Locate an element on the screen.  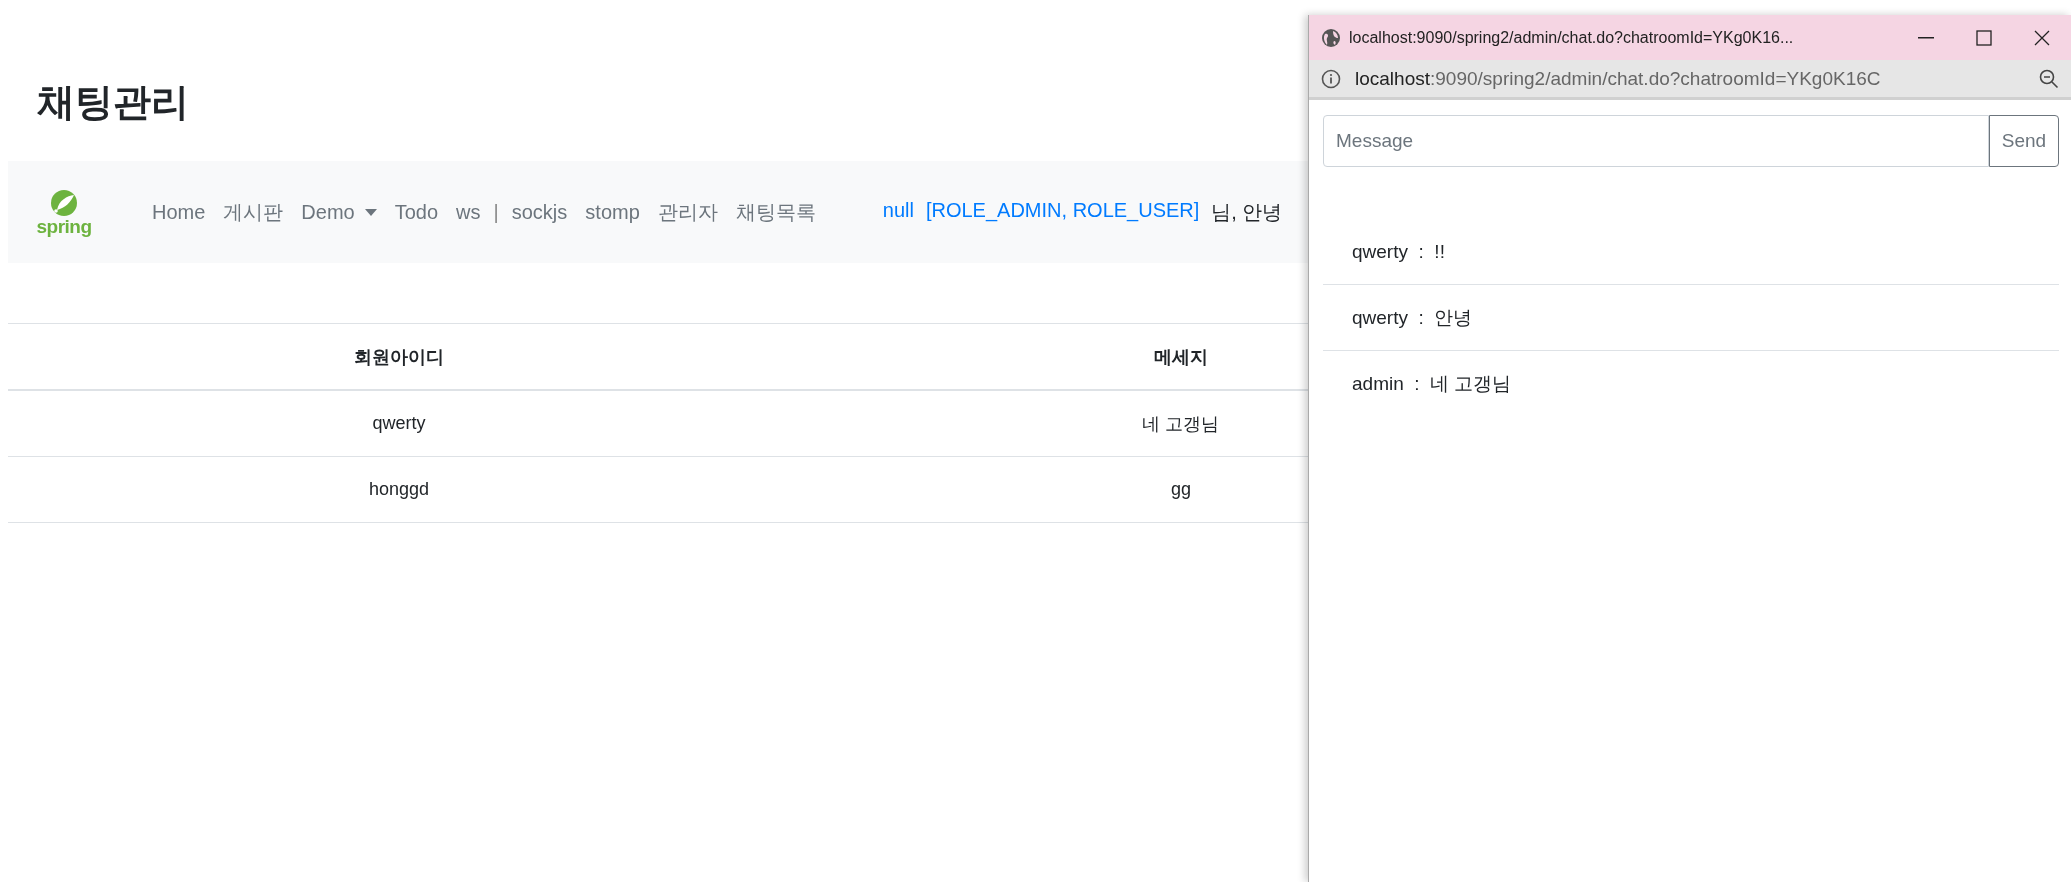
zoom-out-icon is located at coordinates (2049, 78).